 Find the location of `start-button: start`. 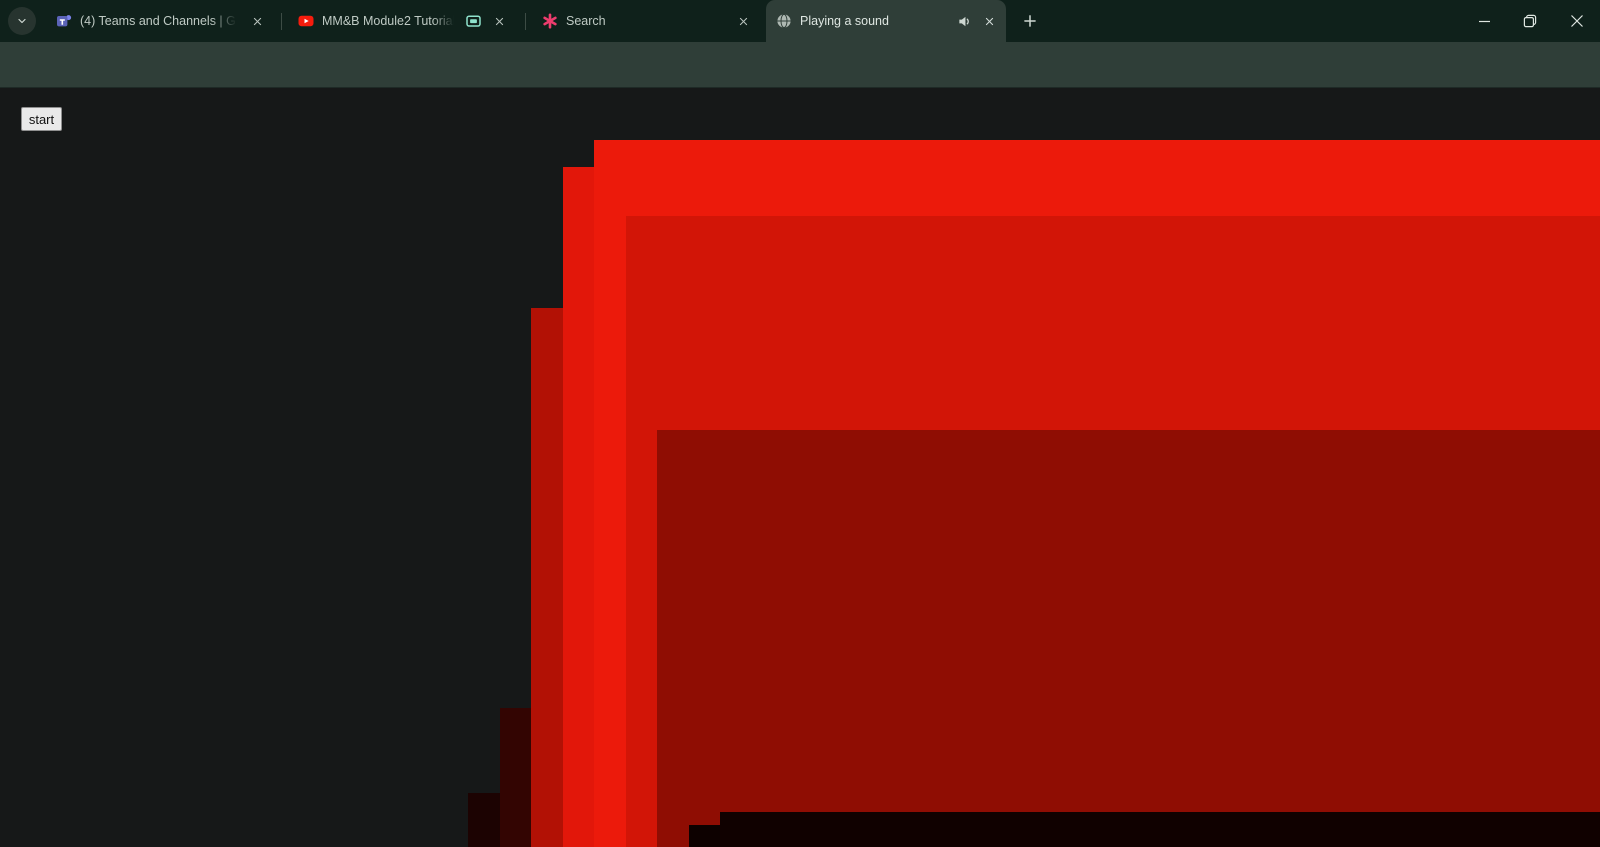

start-button: start is located at coordinates (41, 119).